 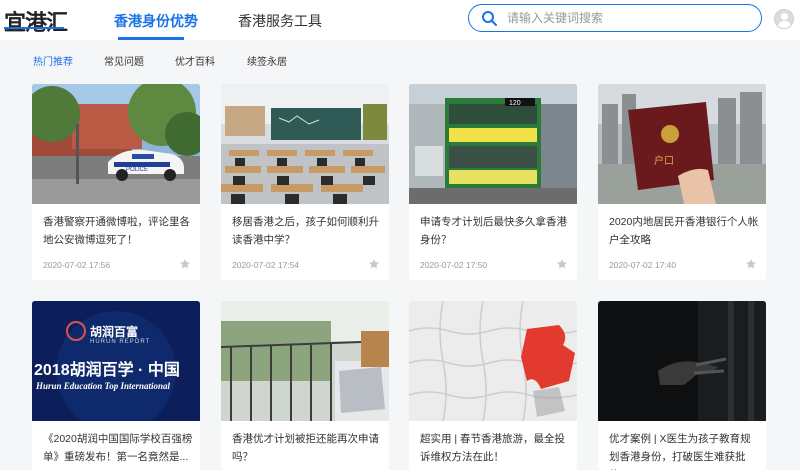 What do you see at coordinates (493, 361) in the screenshot?
I see `article-image-puzzle` at bounding box center [493, 361].